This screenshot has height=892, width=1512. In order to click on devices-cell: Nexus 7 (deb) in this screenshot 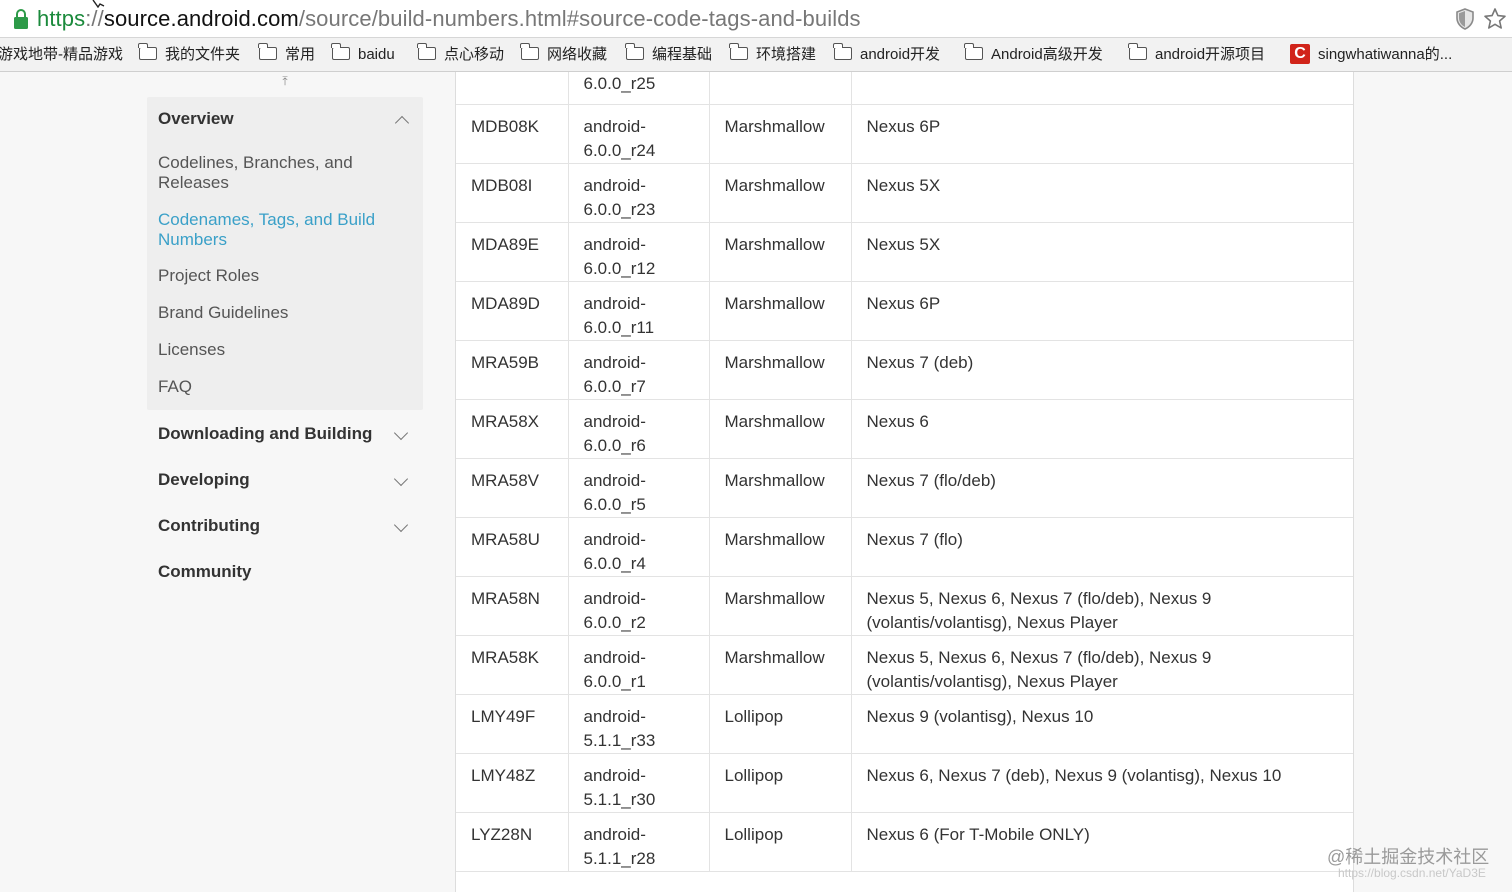, I will do `click(1102, 370)`.